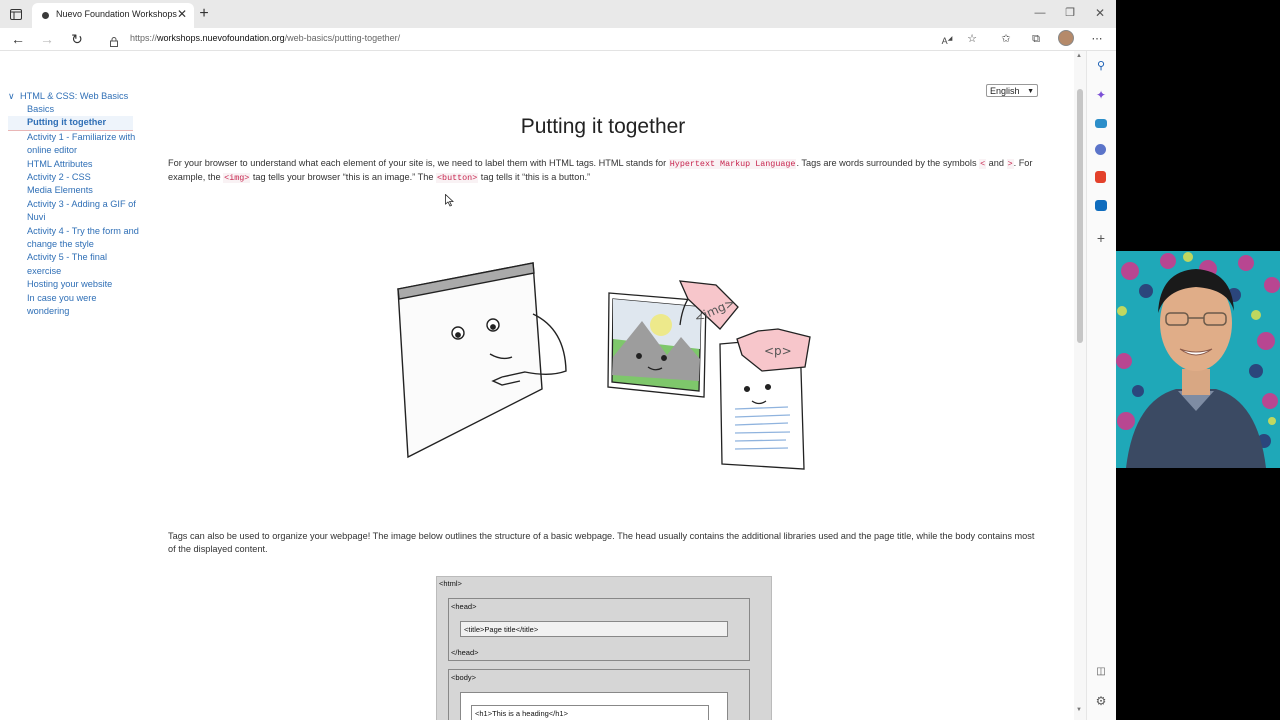 This screenshot has width=1280, height=720. I want to click on code-button: <button>, so click(457, 178).